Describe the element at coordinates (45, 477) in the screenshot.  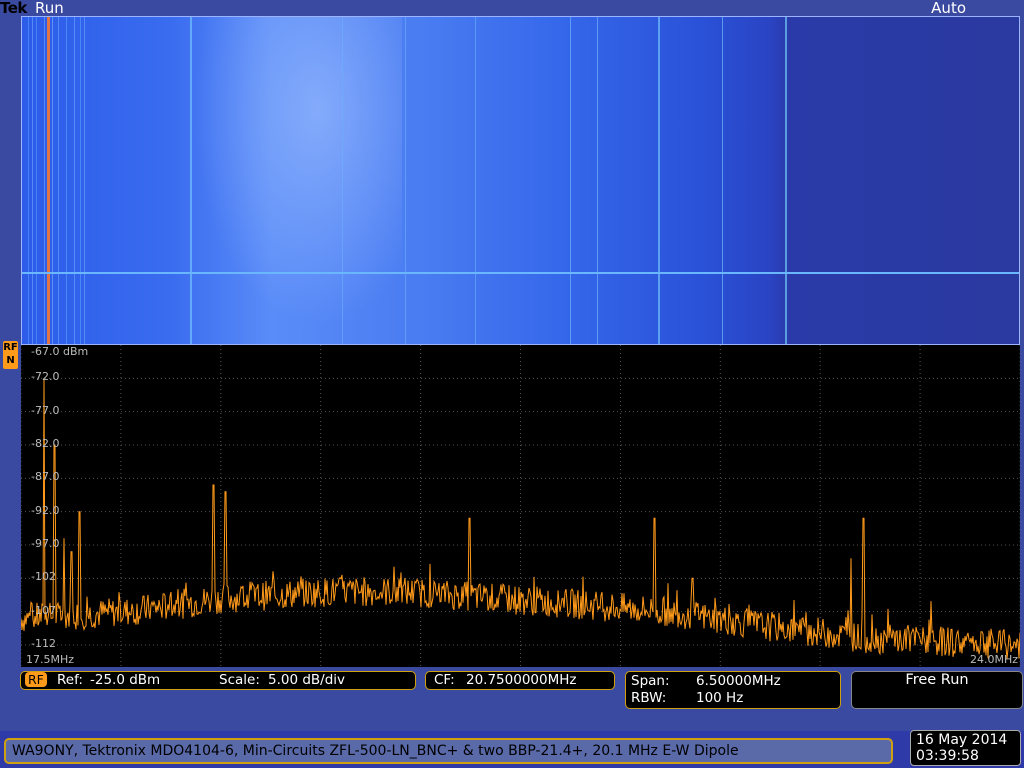
I see `y-tick-label: -87.0` at that location.